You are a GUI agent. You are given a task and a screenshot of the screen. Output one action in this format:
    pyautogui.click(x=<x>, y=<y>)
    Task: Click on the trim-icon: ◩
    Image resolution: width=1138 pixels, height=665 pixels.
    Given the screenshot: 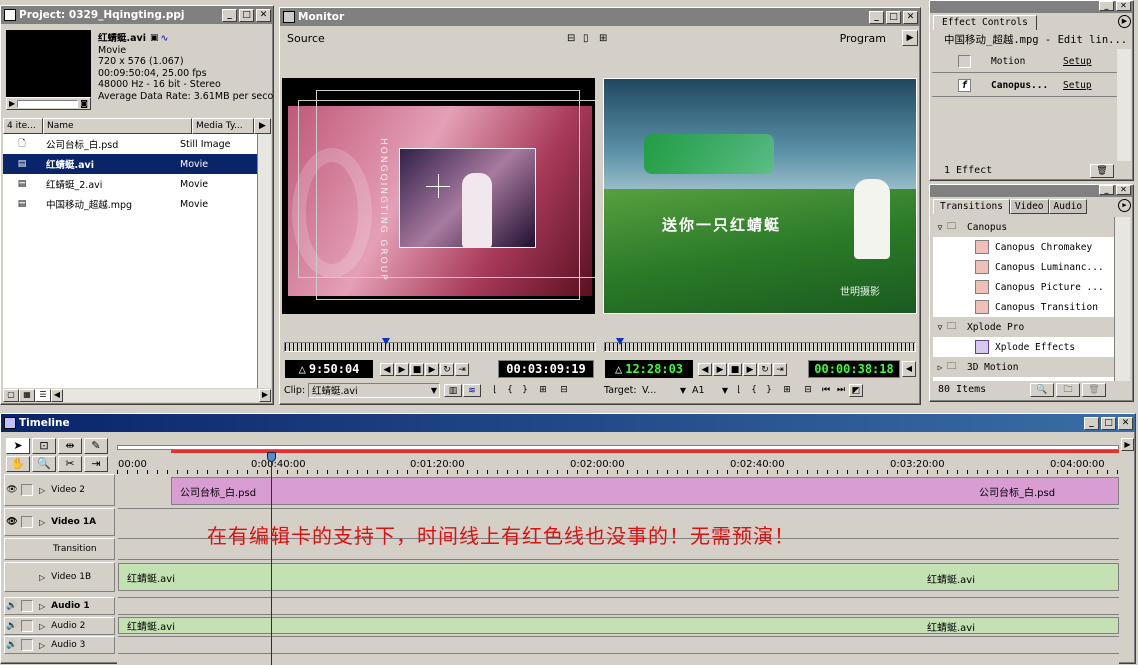 What is the action you would take?
    pyautogui.click(x=856, y=390)
    